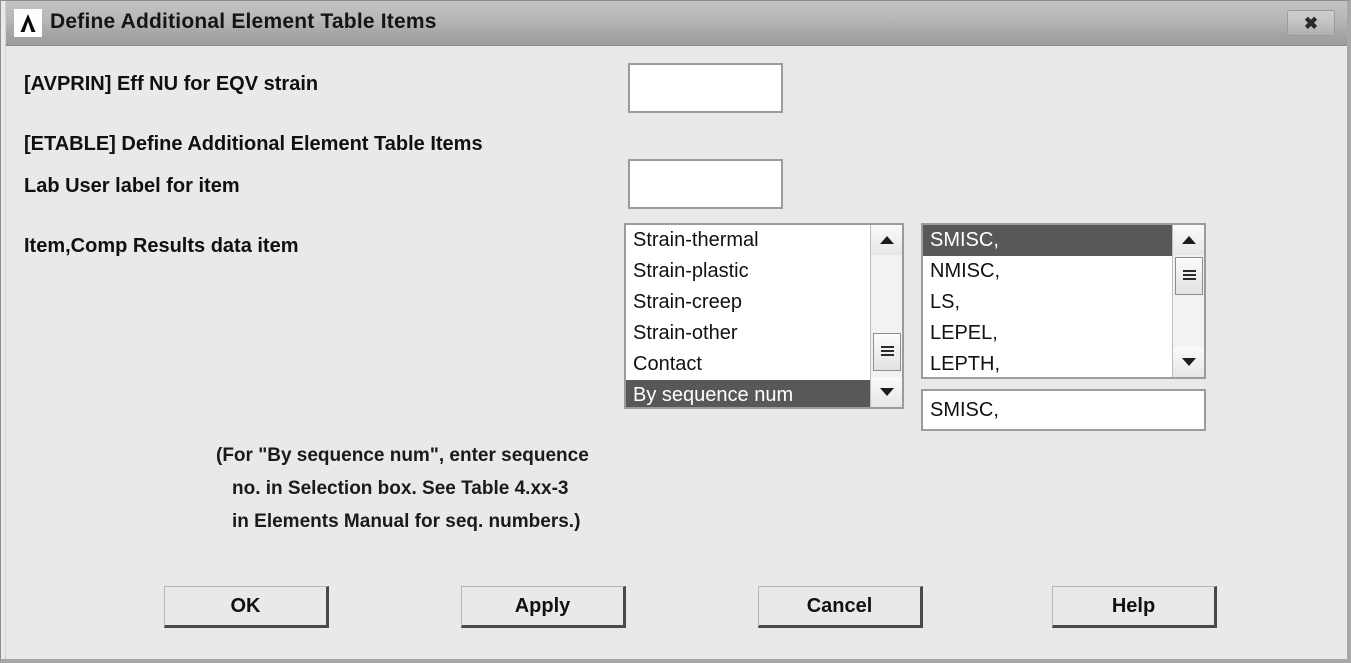  What do you see at coordinates (705, 88) in the screenshot?
I see `avprin-input` at bounding box center [705, 88].